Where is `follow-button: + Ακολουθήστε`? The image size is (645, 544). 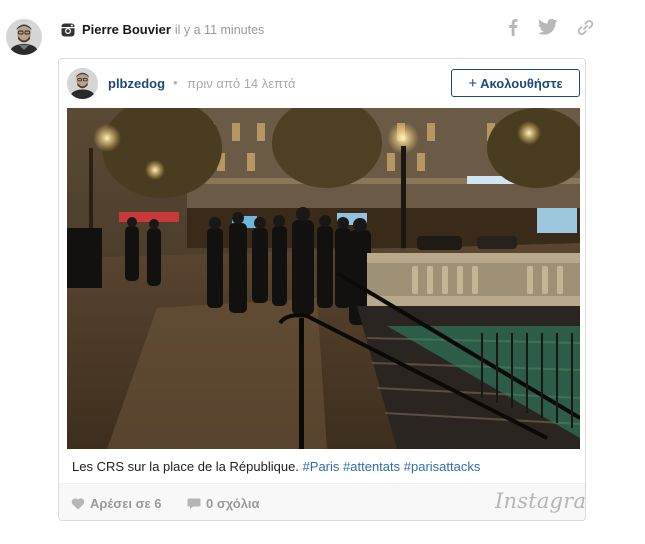
follow-button: + Ακολουθήστε is located at coordinates (515, 83).